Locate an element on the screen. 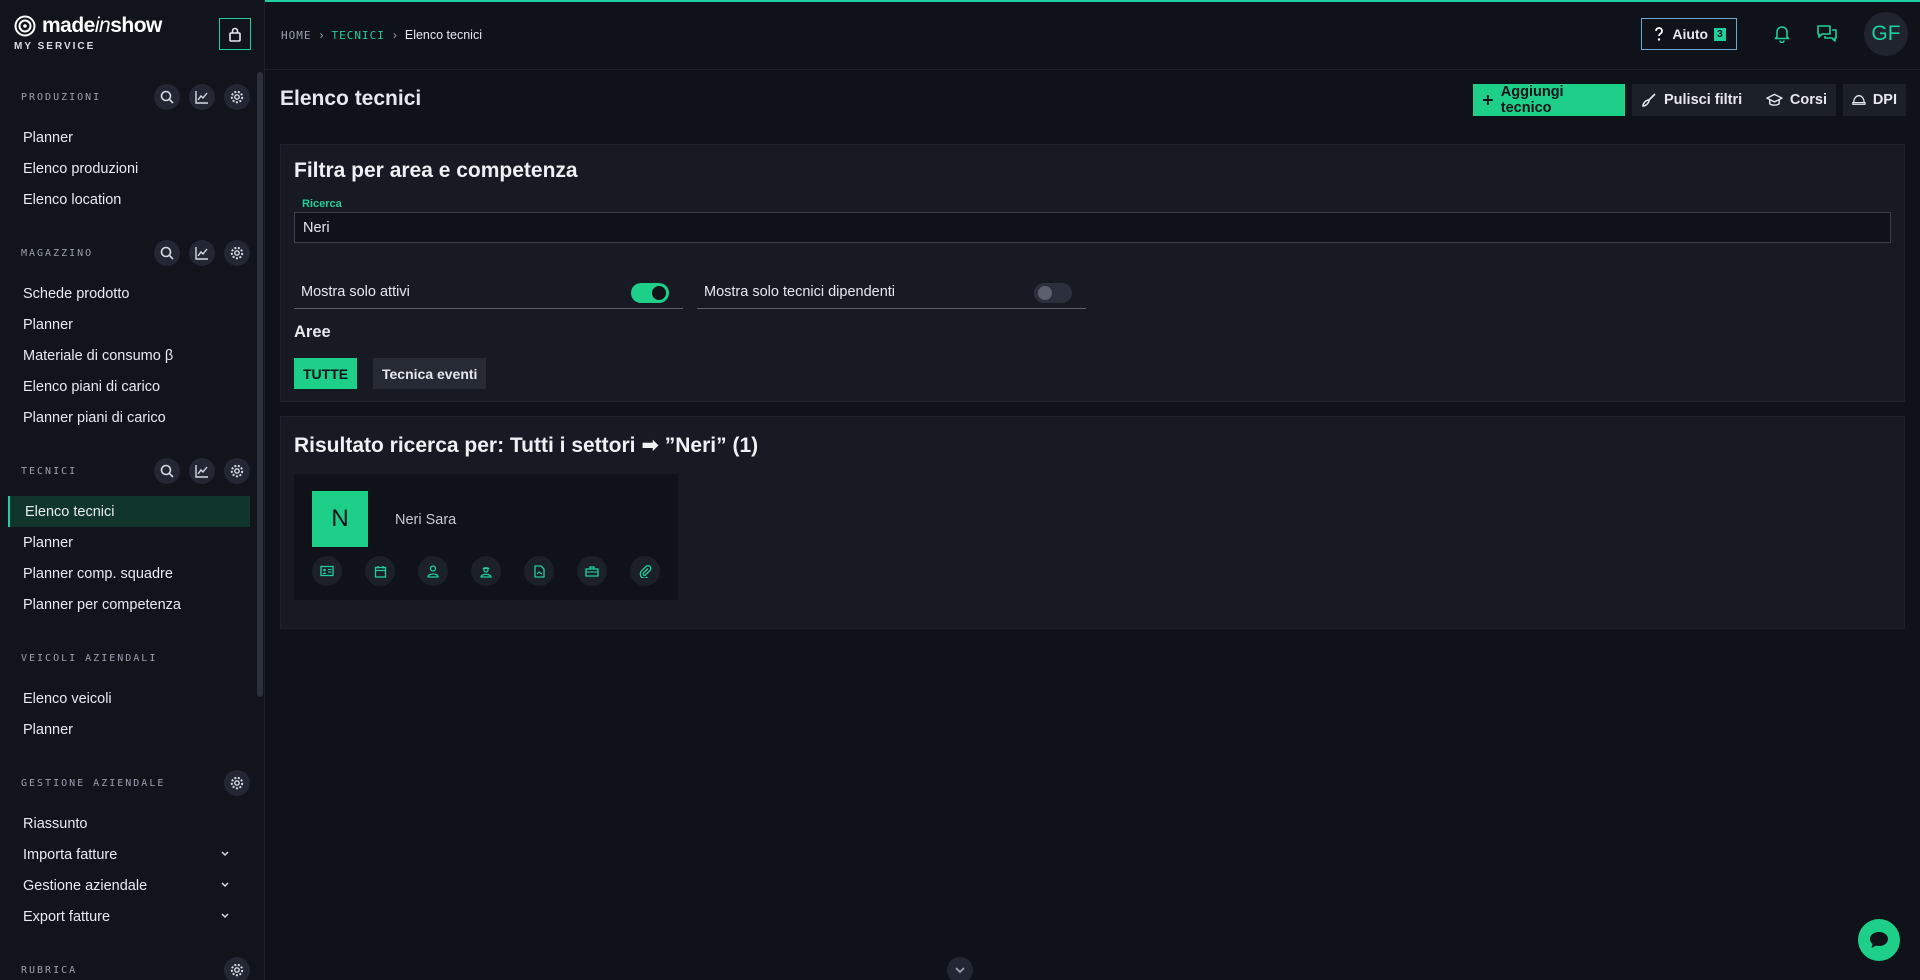 The image size is (1920, 980). calendar-icon is located at coordinates (380, 571).